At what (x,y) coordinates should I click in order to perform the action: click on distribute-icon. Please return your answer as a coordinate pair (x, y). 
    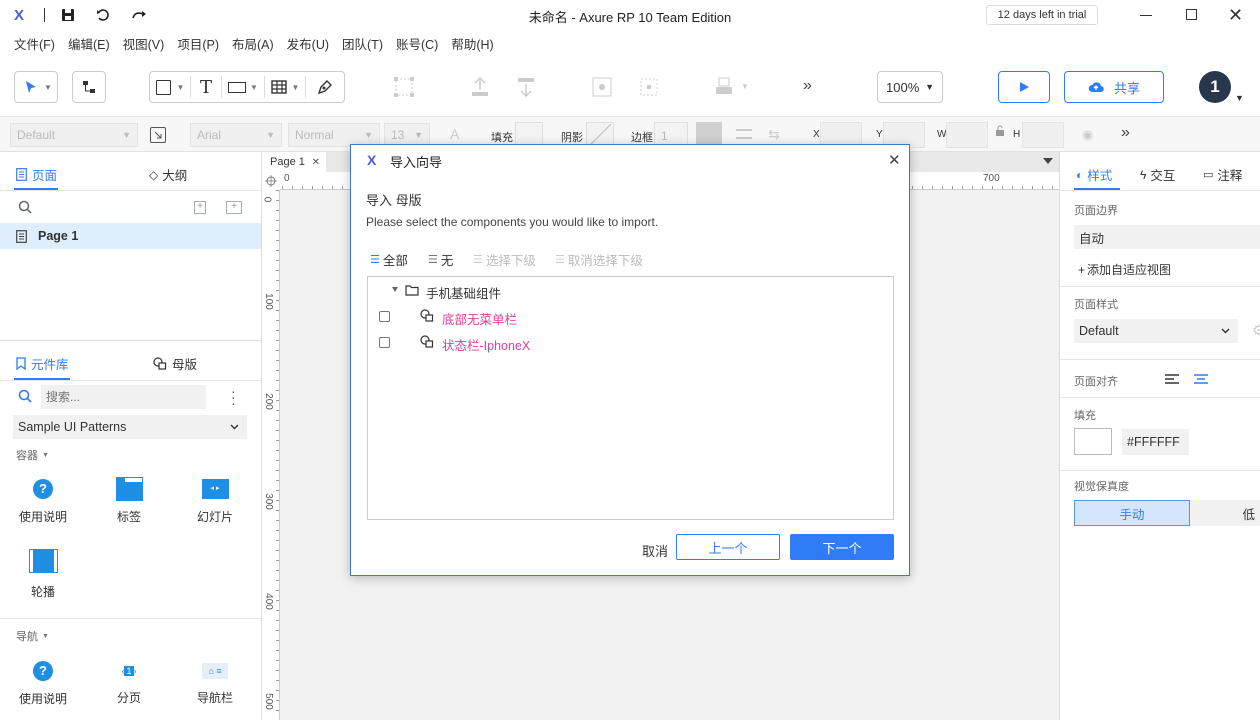
    Looking at the image, I should click on (602, 87).